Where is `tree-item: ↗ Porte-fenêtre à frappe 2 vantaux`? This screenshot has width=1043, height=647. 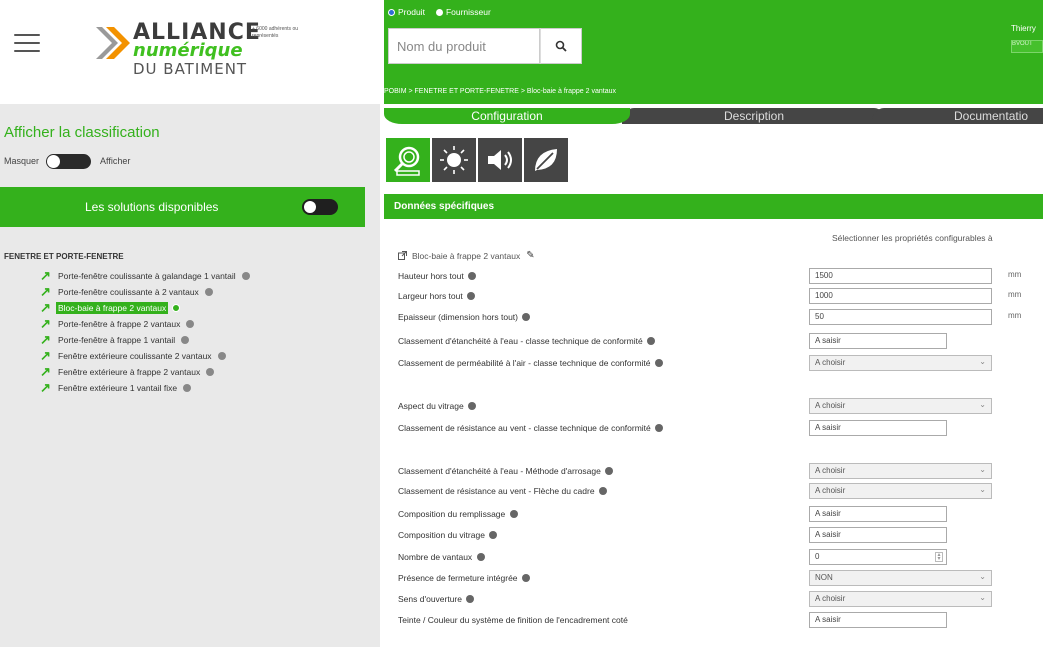 tree-item: ↗ Porte-fenêtre à frappe 2 vantaux is located at coordinates (145, 324).